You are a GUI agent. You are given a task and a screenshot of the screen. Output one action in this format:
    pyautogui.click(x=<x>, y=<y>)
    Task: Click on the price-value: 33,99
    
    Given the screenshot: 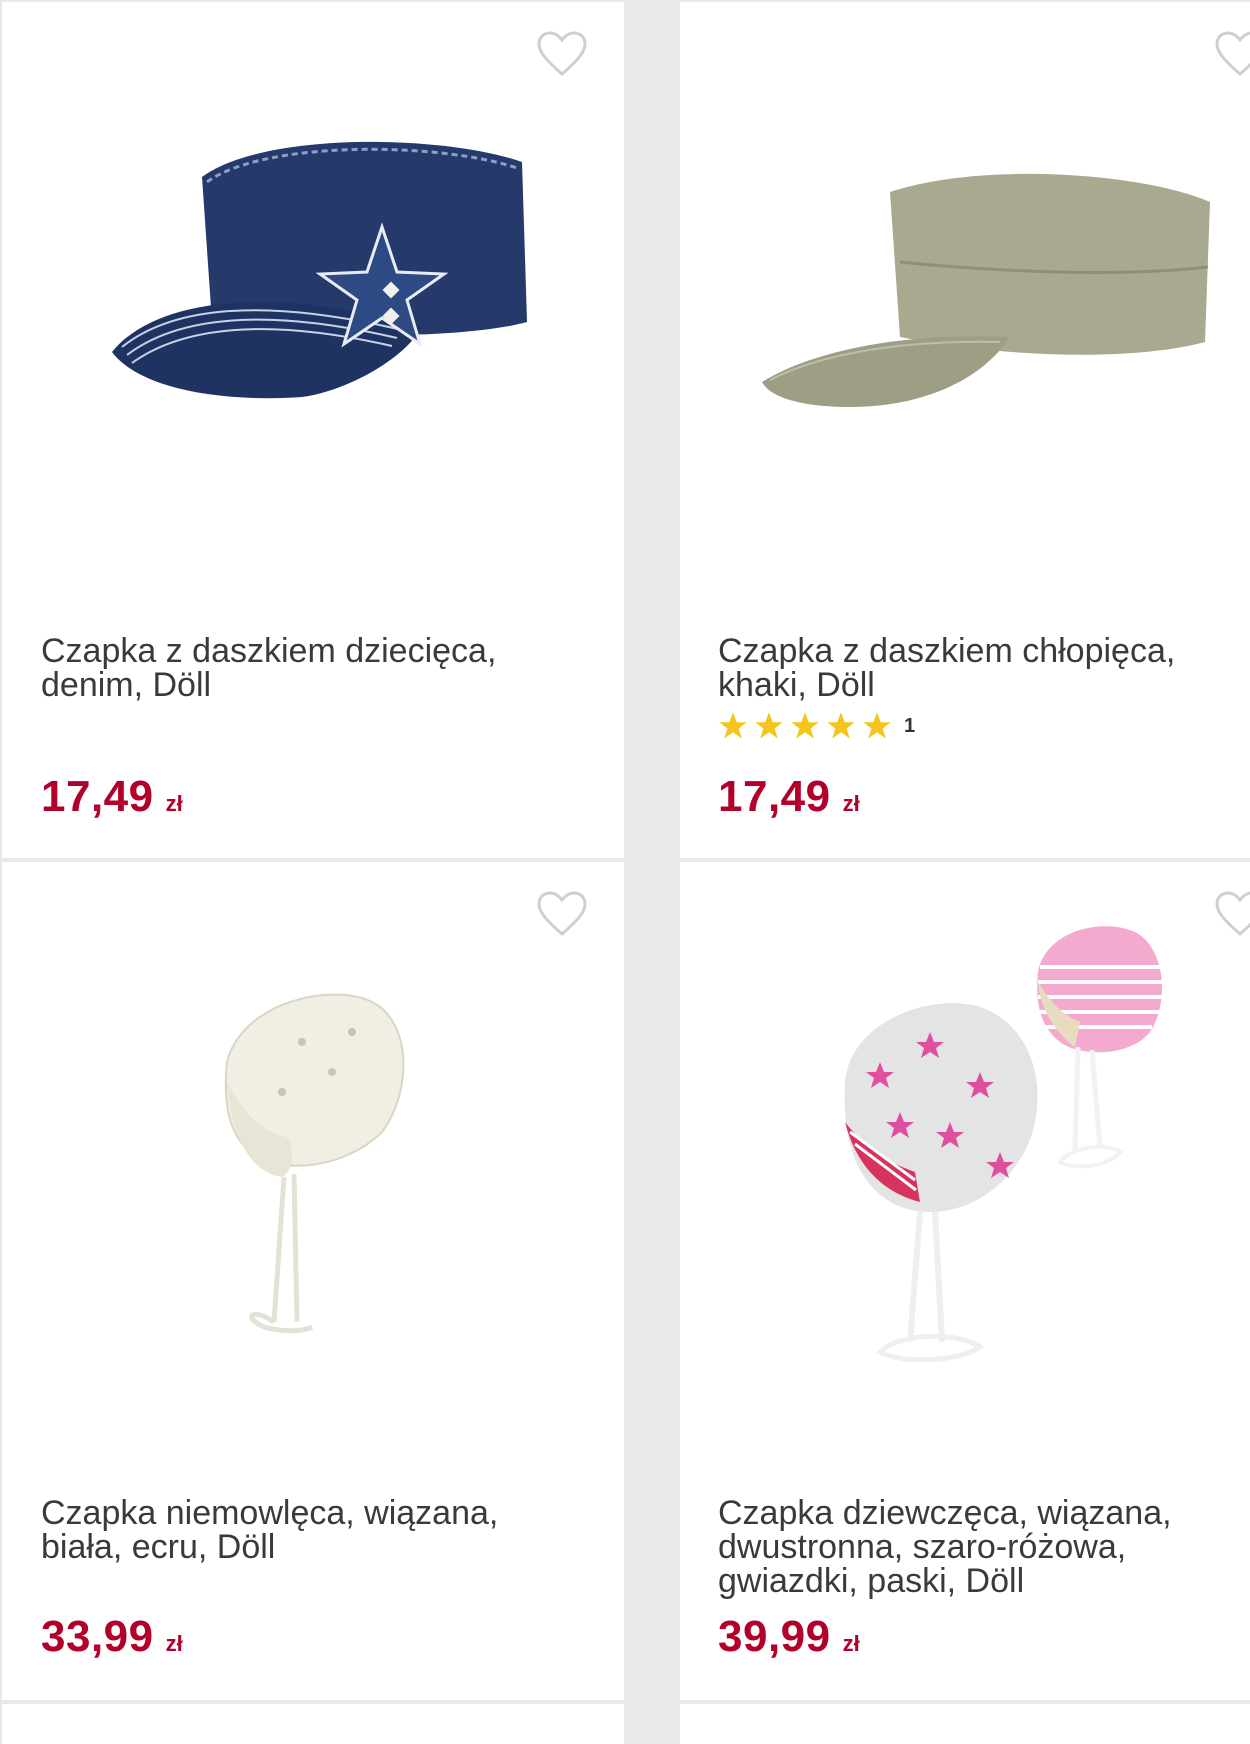 What is the action you would take?
    pyautogui.click(x=97, y=1636)
    